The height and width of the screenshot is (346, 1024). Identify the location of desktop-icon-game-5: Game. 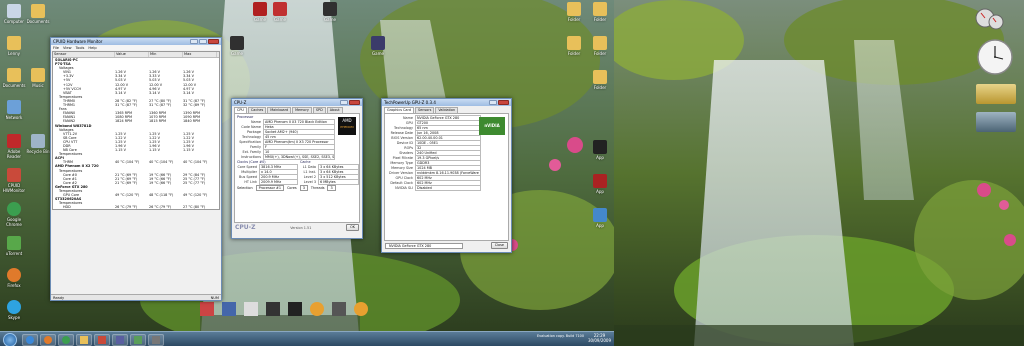
(378, 46).